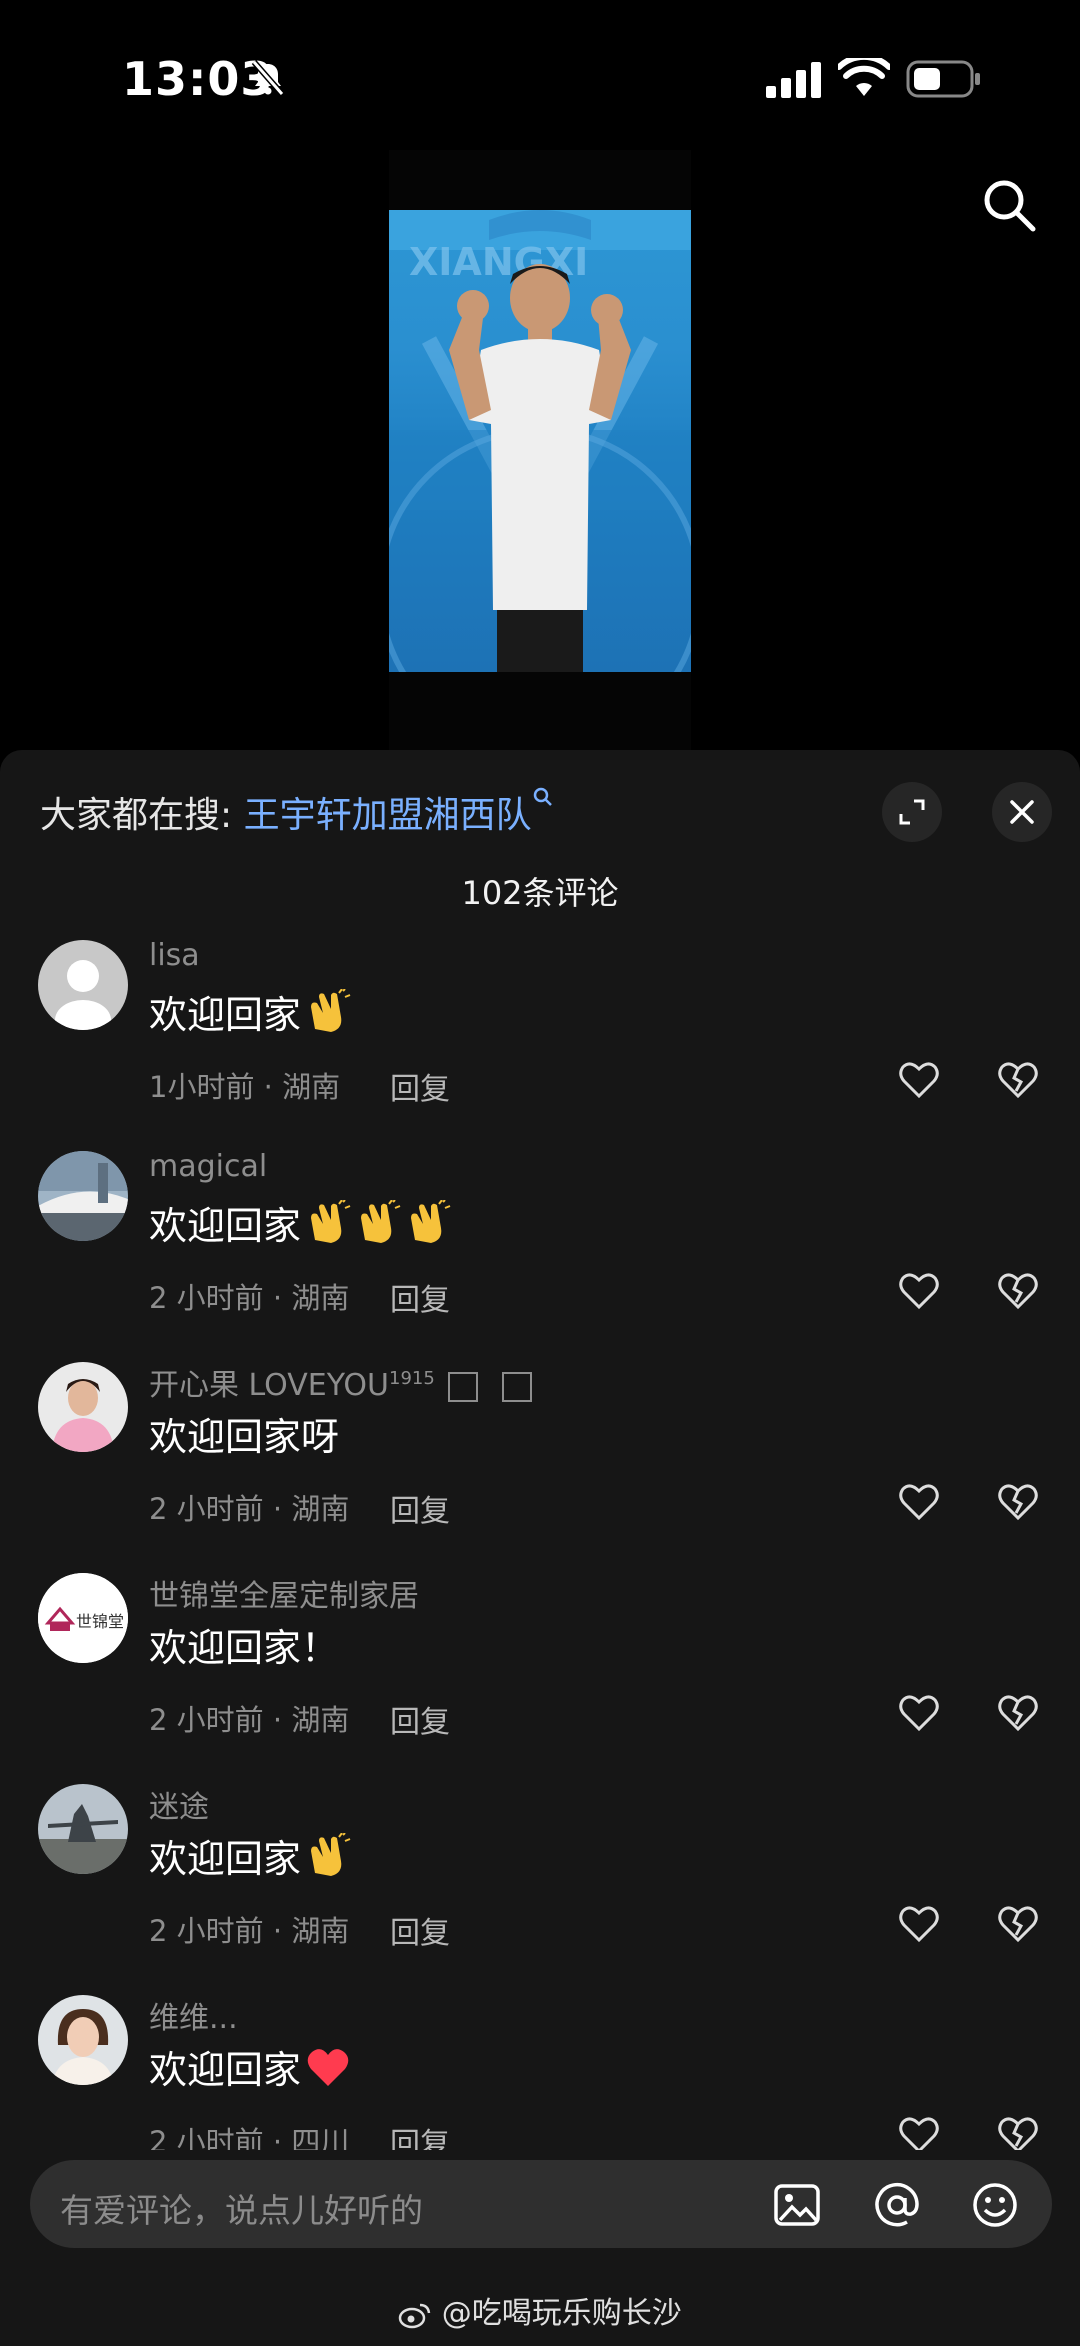 This screenshot has height=2346, width=1080. I want to click on comment-username: lisa, so click(174, 956).